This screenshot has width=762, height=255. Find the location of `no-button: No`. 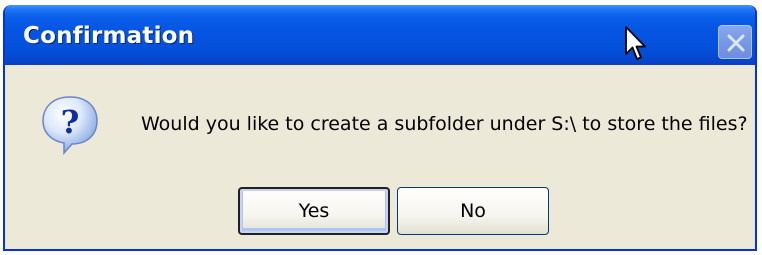

no-button: No is located at coordinates (473, 211).